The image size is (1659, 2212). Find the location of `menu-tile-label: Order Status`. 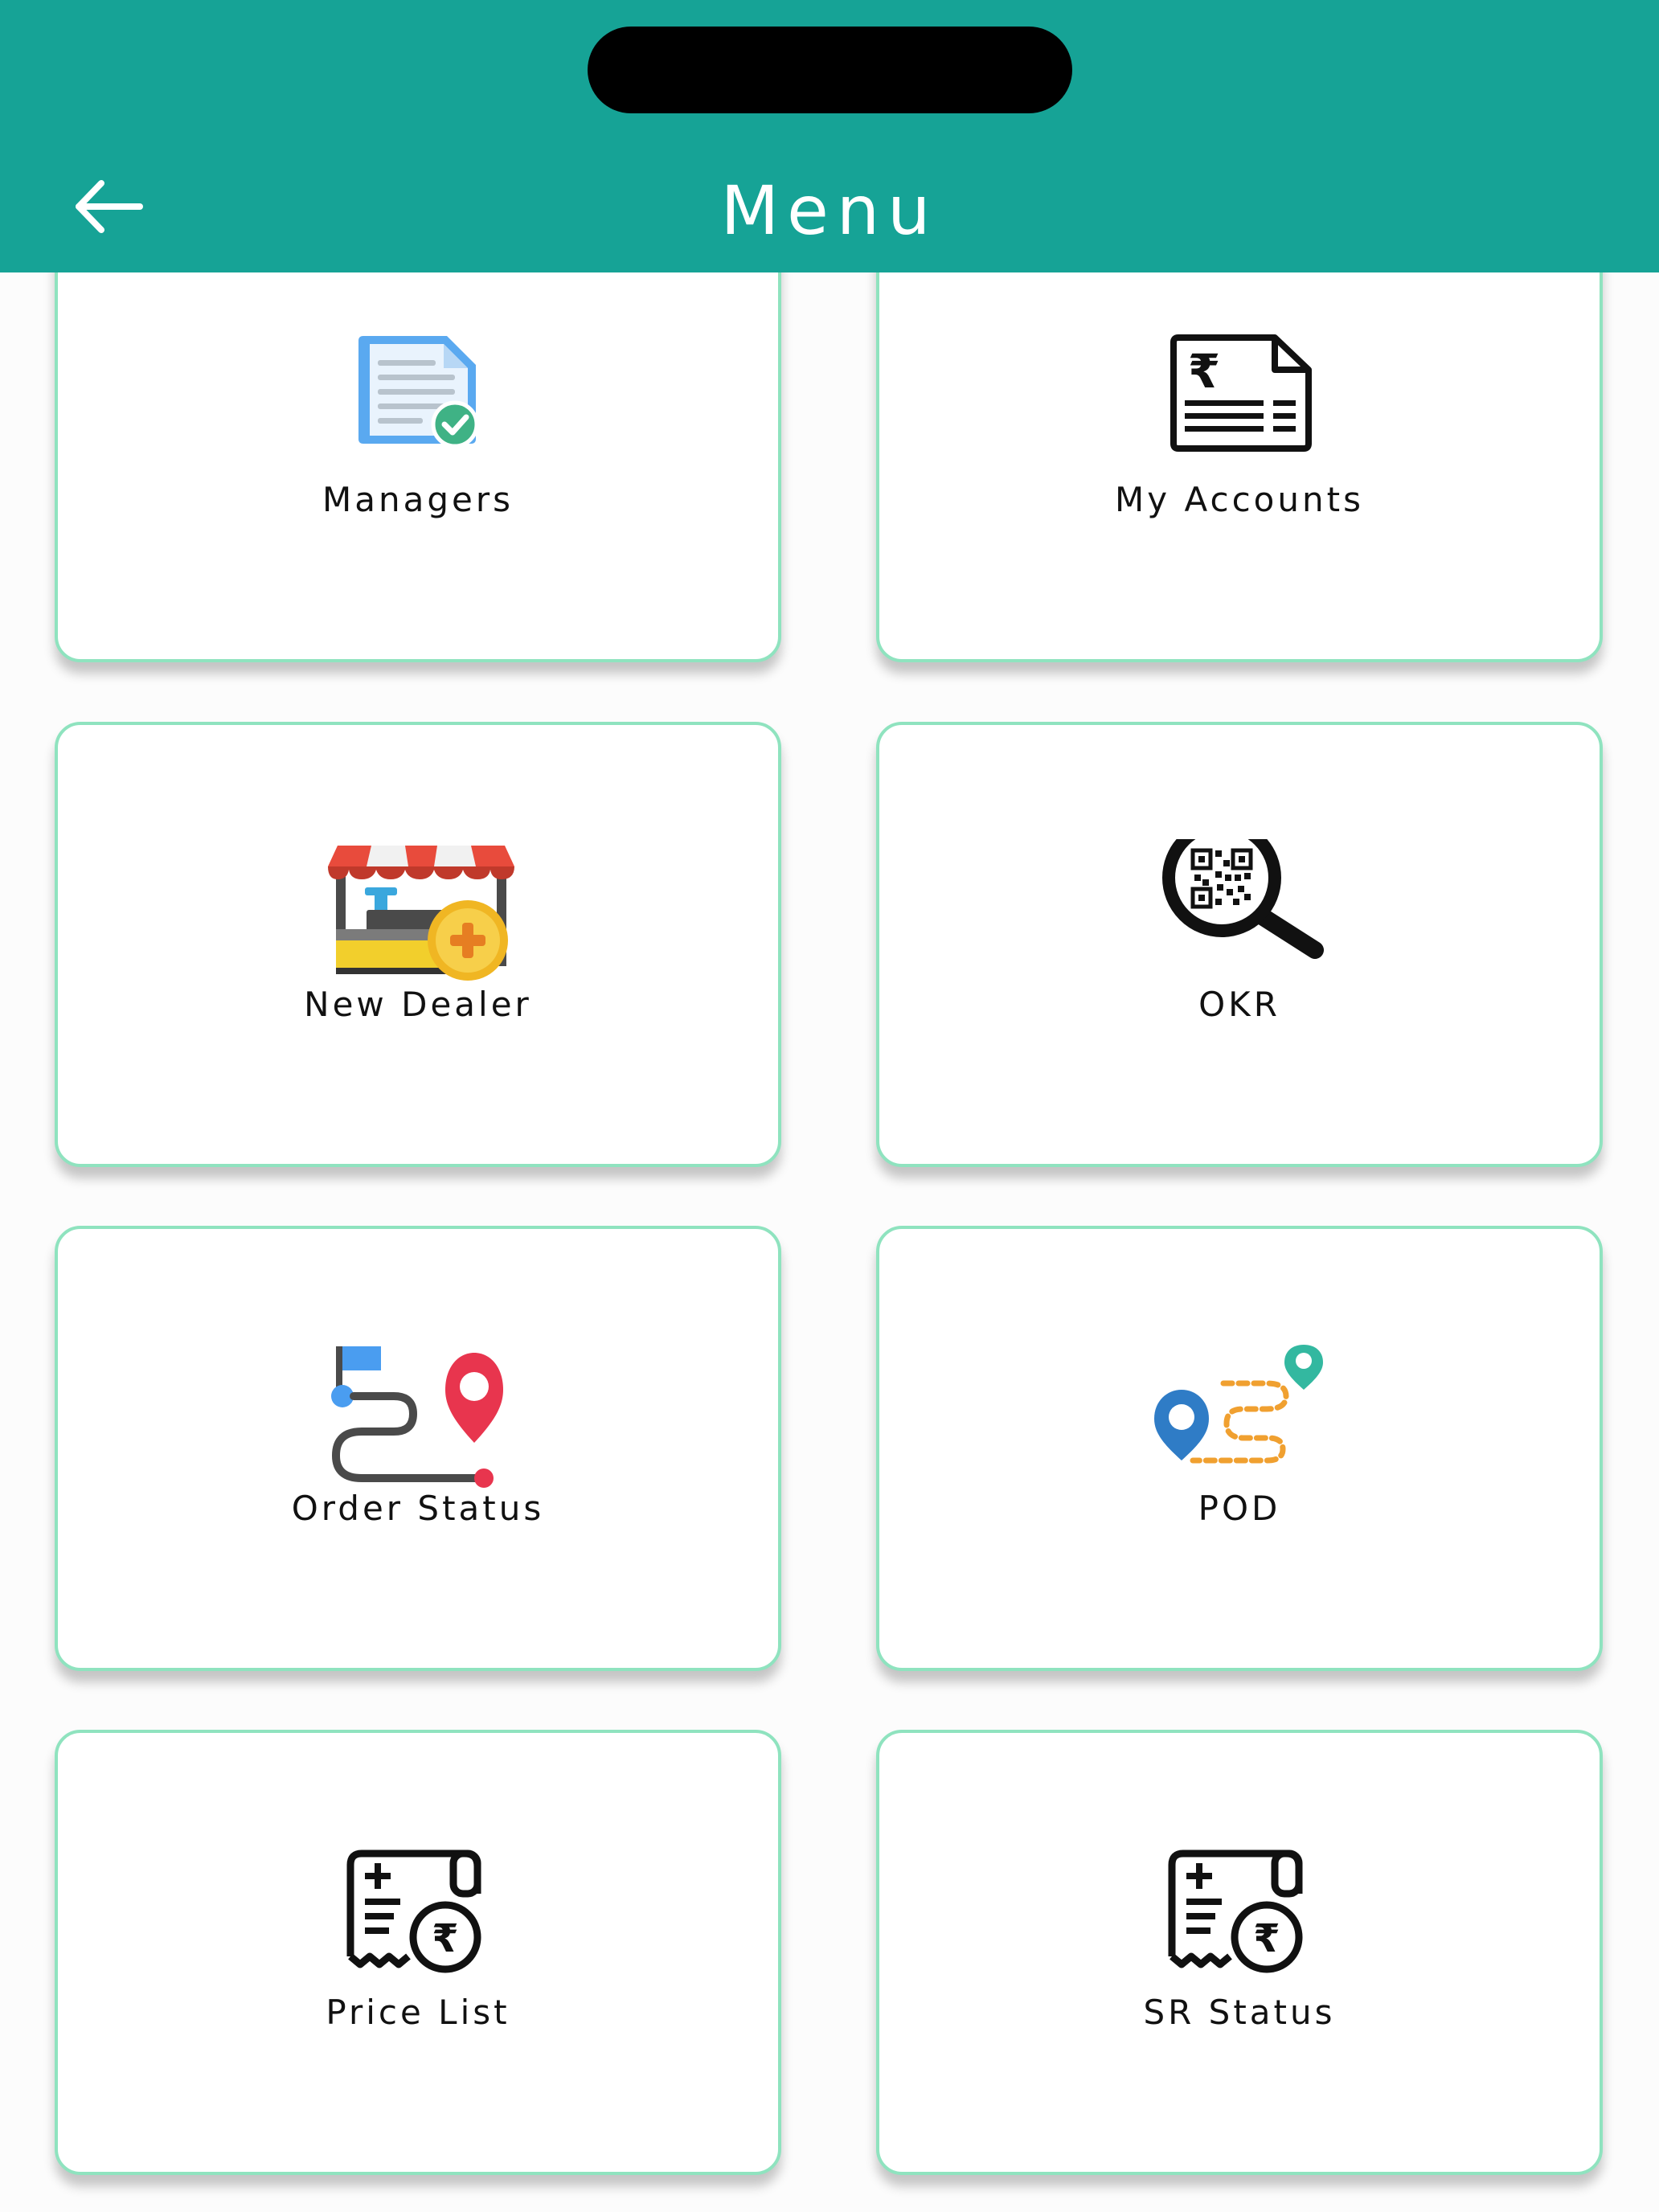

menu-tile-label: Order Status is located at coordinates (418, 1508).